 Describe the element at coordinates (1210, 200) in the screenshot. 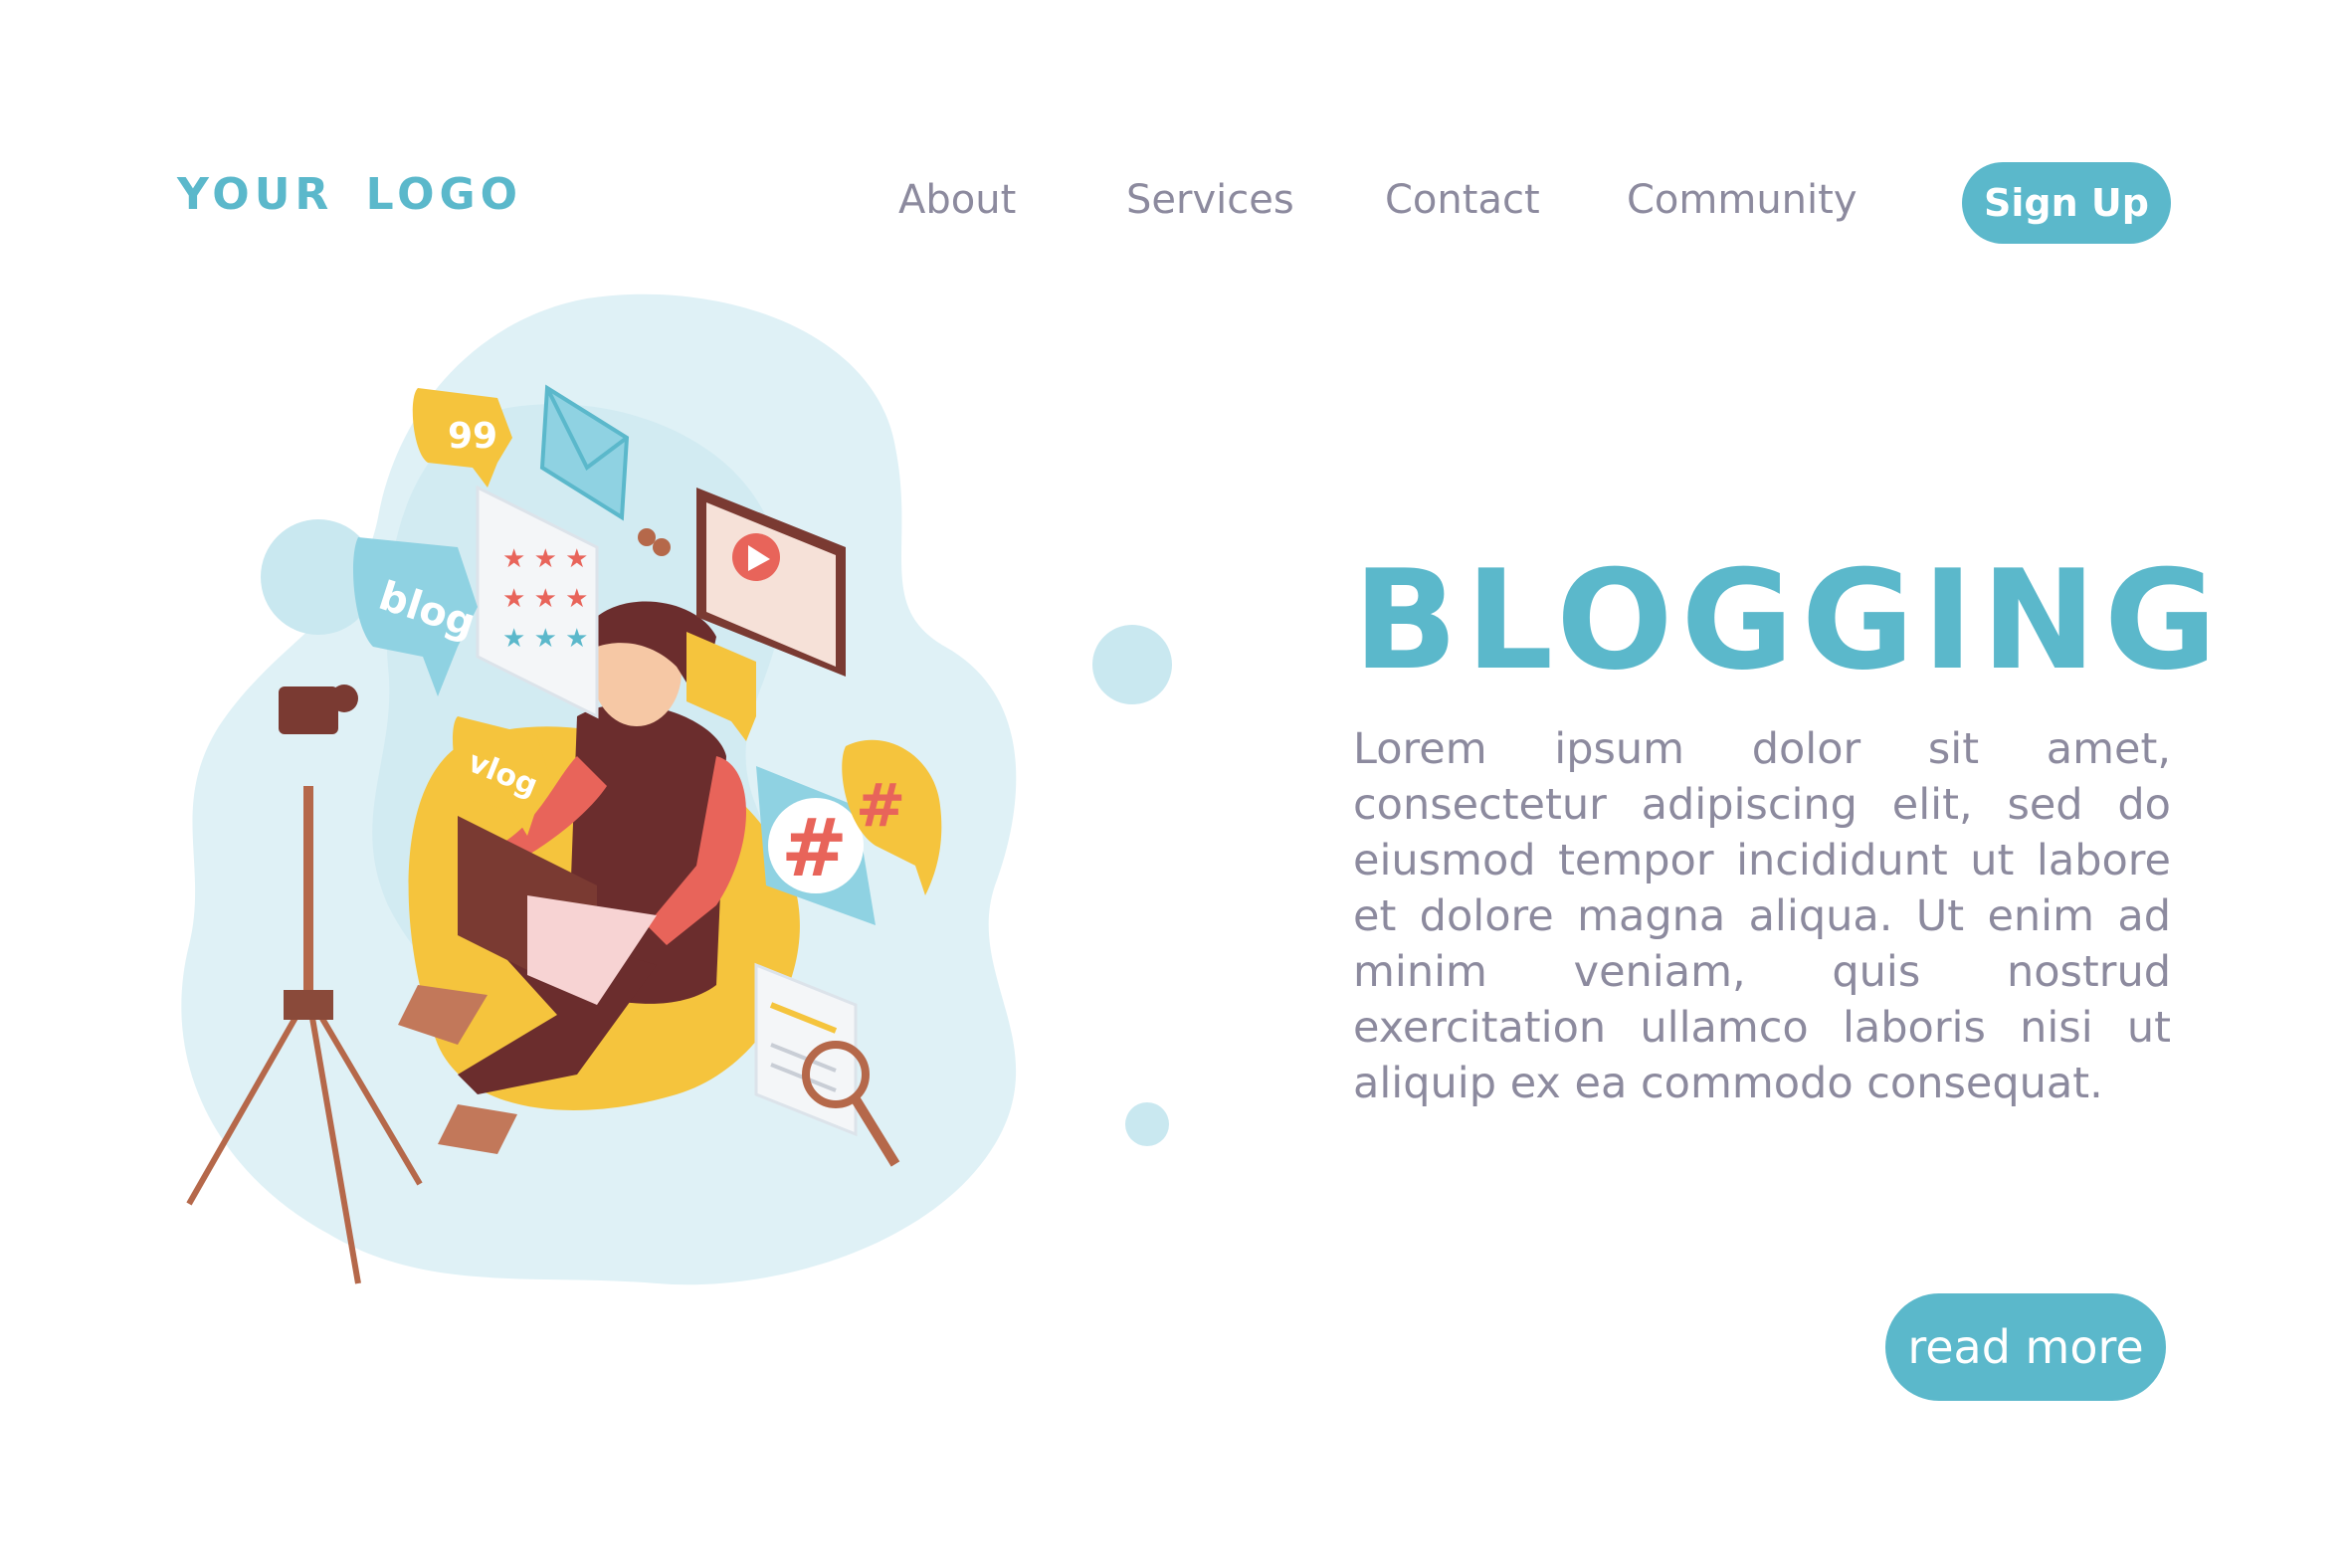

I see `nav-services: Services` at that location.